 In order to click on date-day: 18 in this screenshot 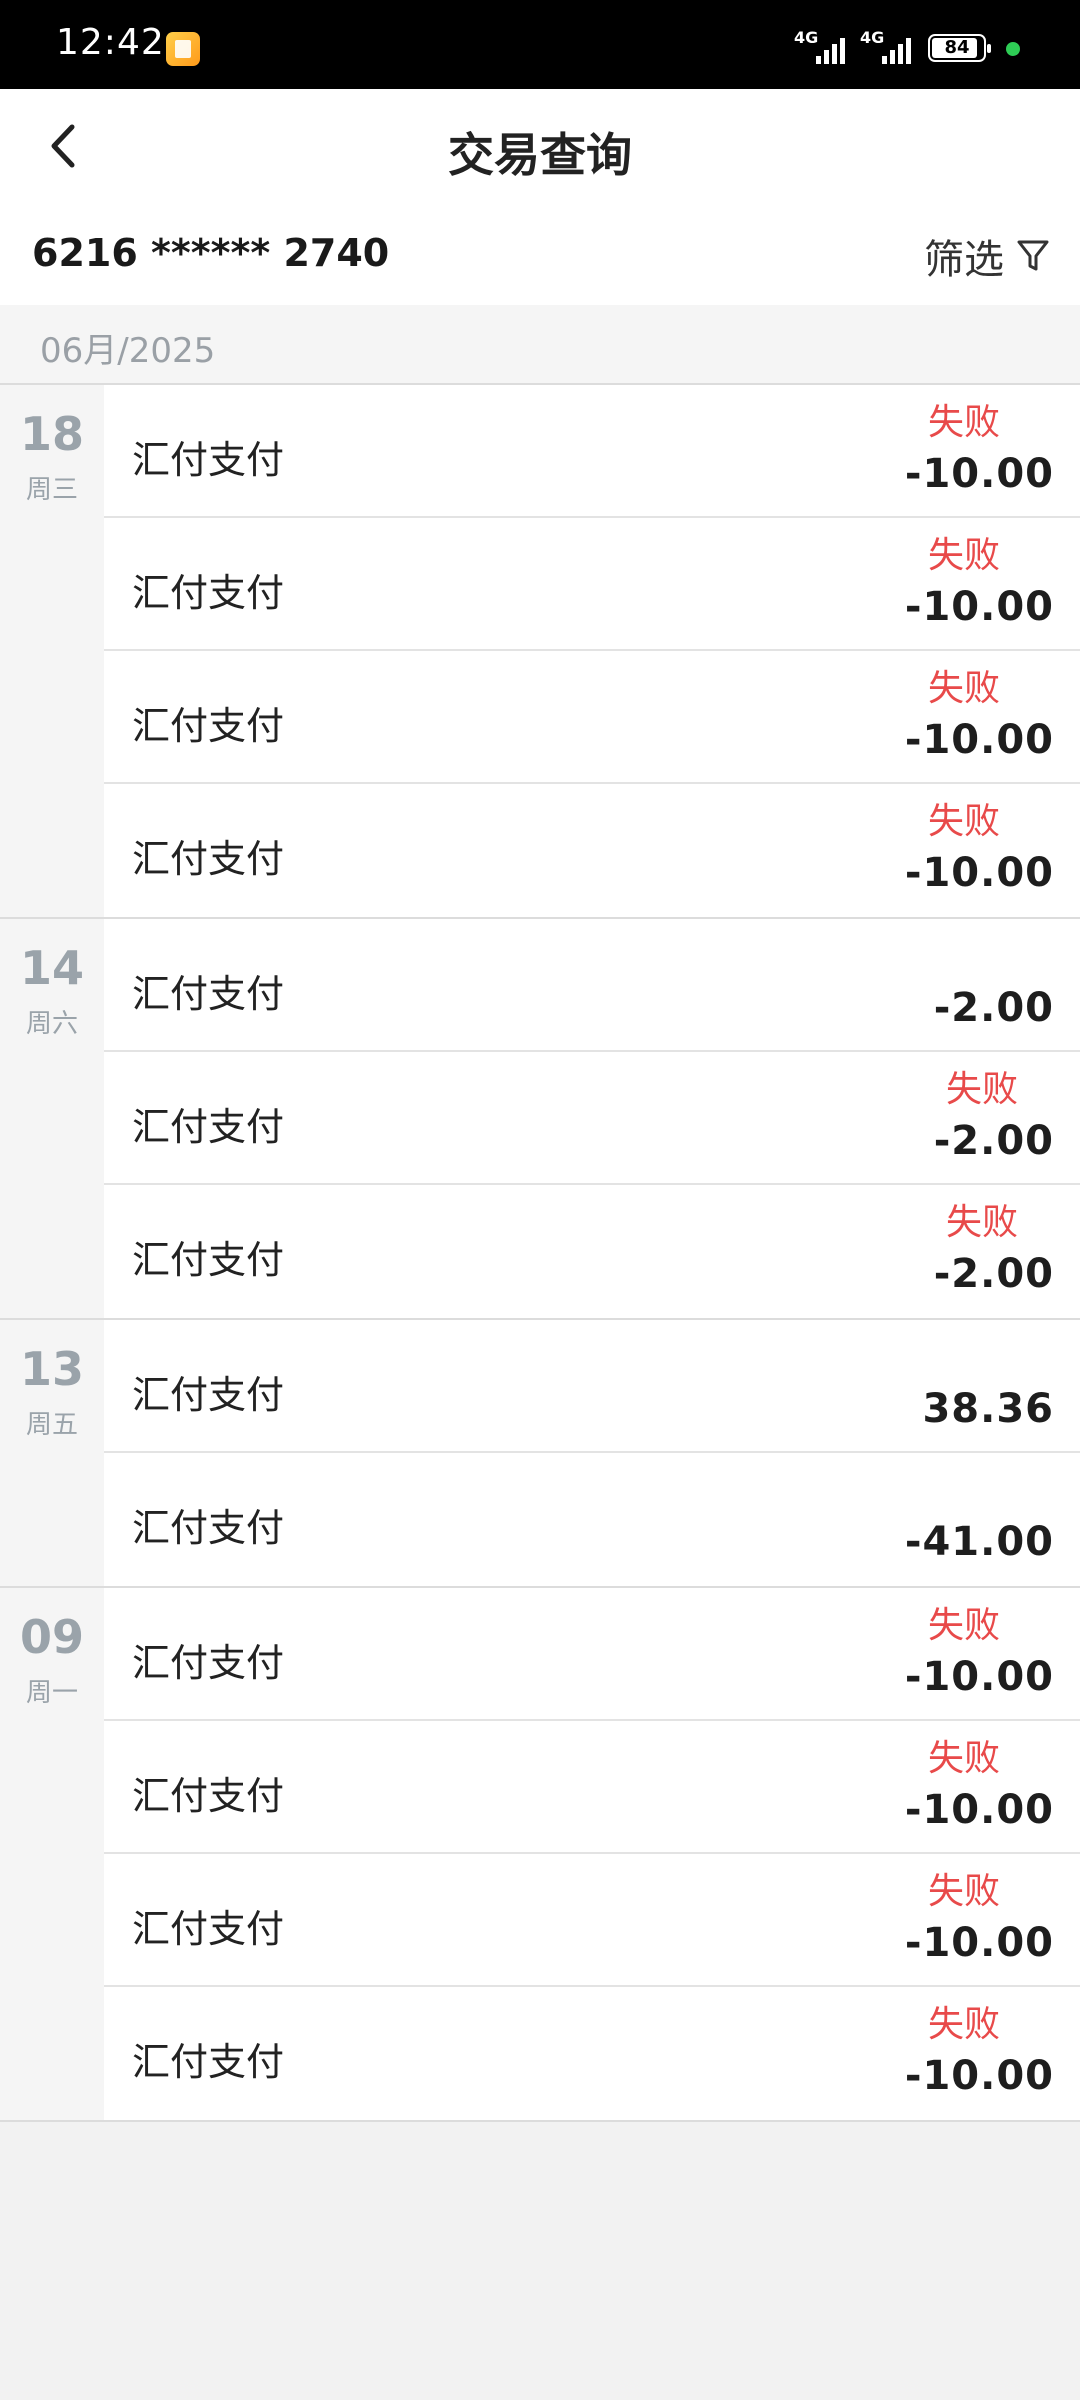, I will do `click(51, 434)`.